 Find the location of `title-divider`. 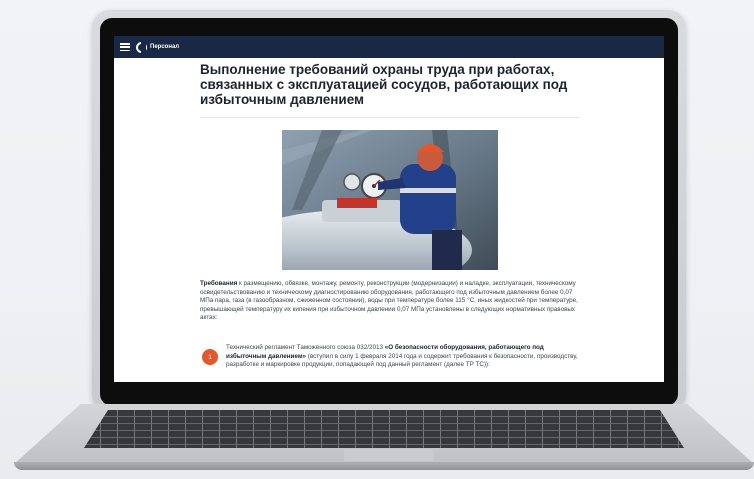

title-divider is located at coordinates (390, 117).